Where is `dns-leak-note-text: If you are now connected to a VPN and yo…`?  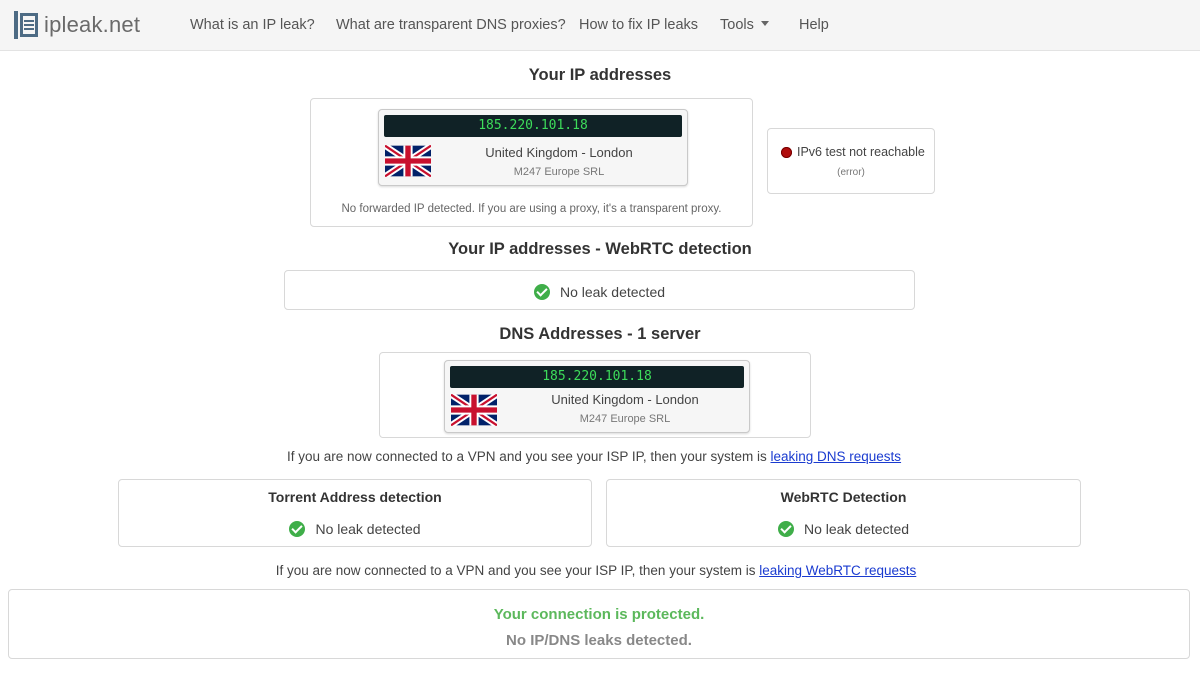 dns-leak-note-text: If you are now connected to a VPN and yo… is located at coordinates (526, 456).